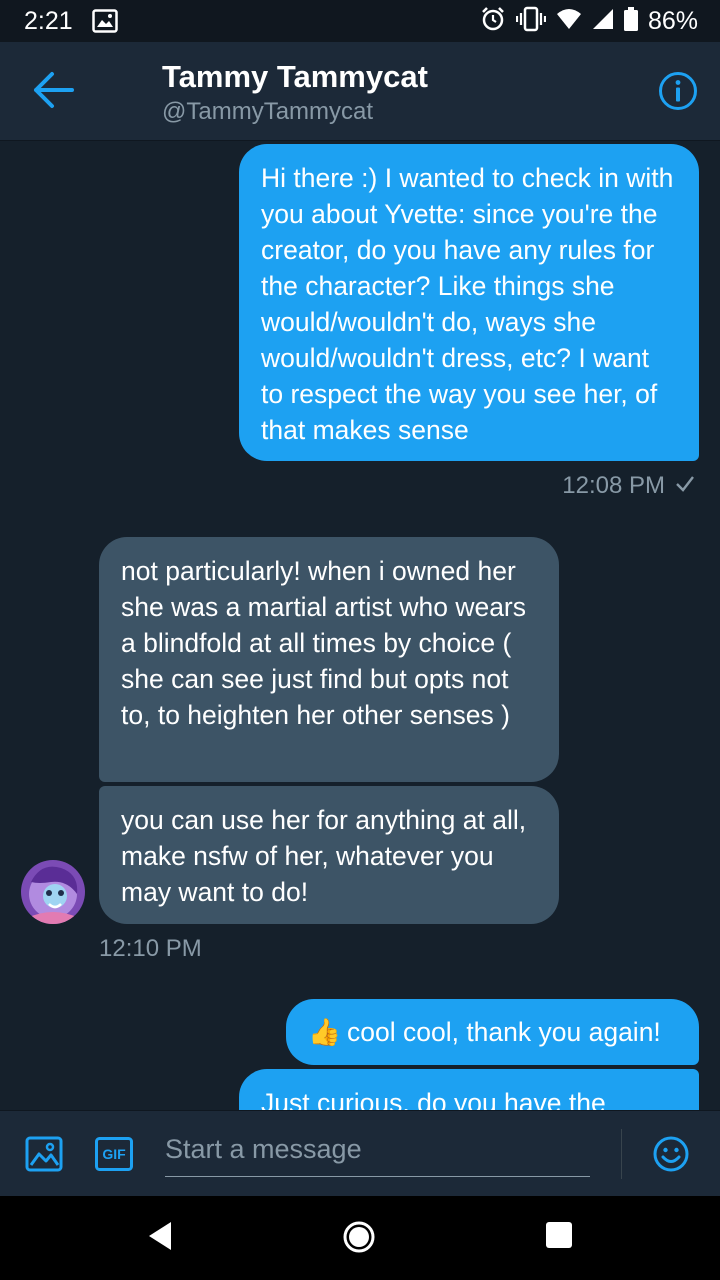 This screenshot has height=1280, width=720. I want to click on system-navigation-bar, so click(360, 1238).